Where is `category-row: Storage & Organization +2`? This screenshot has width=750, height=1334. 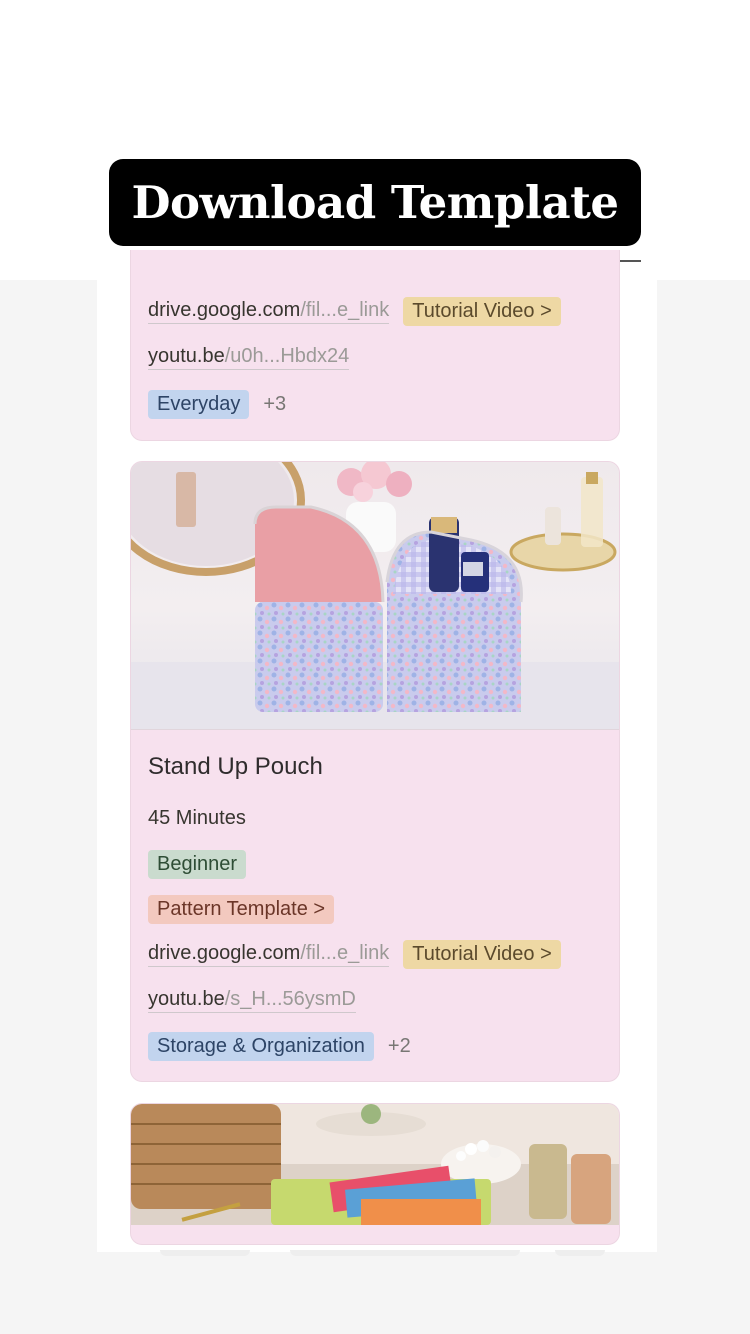 category-row: Storage & Organization +2 is located at coordinates (279, 1046).